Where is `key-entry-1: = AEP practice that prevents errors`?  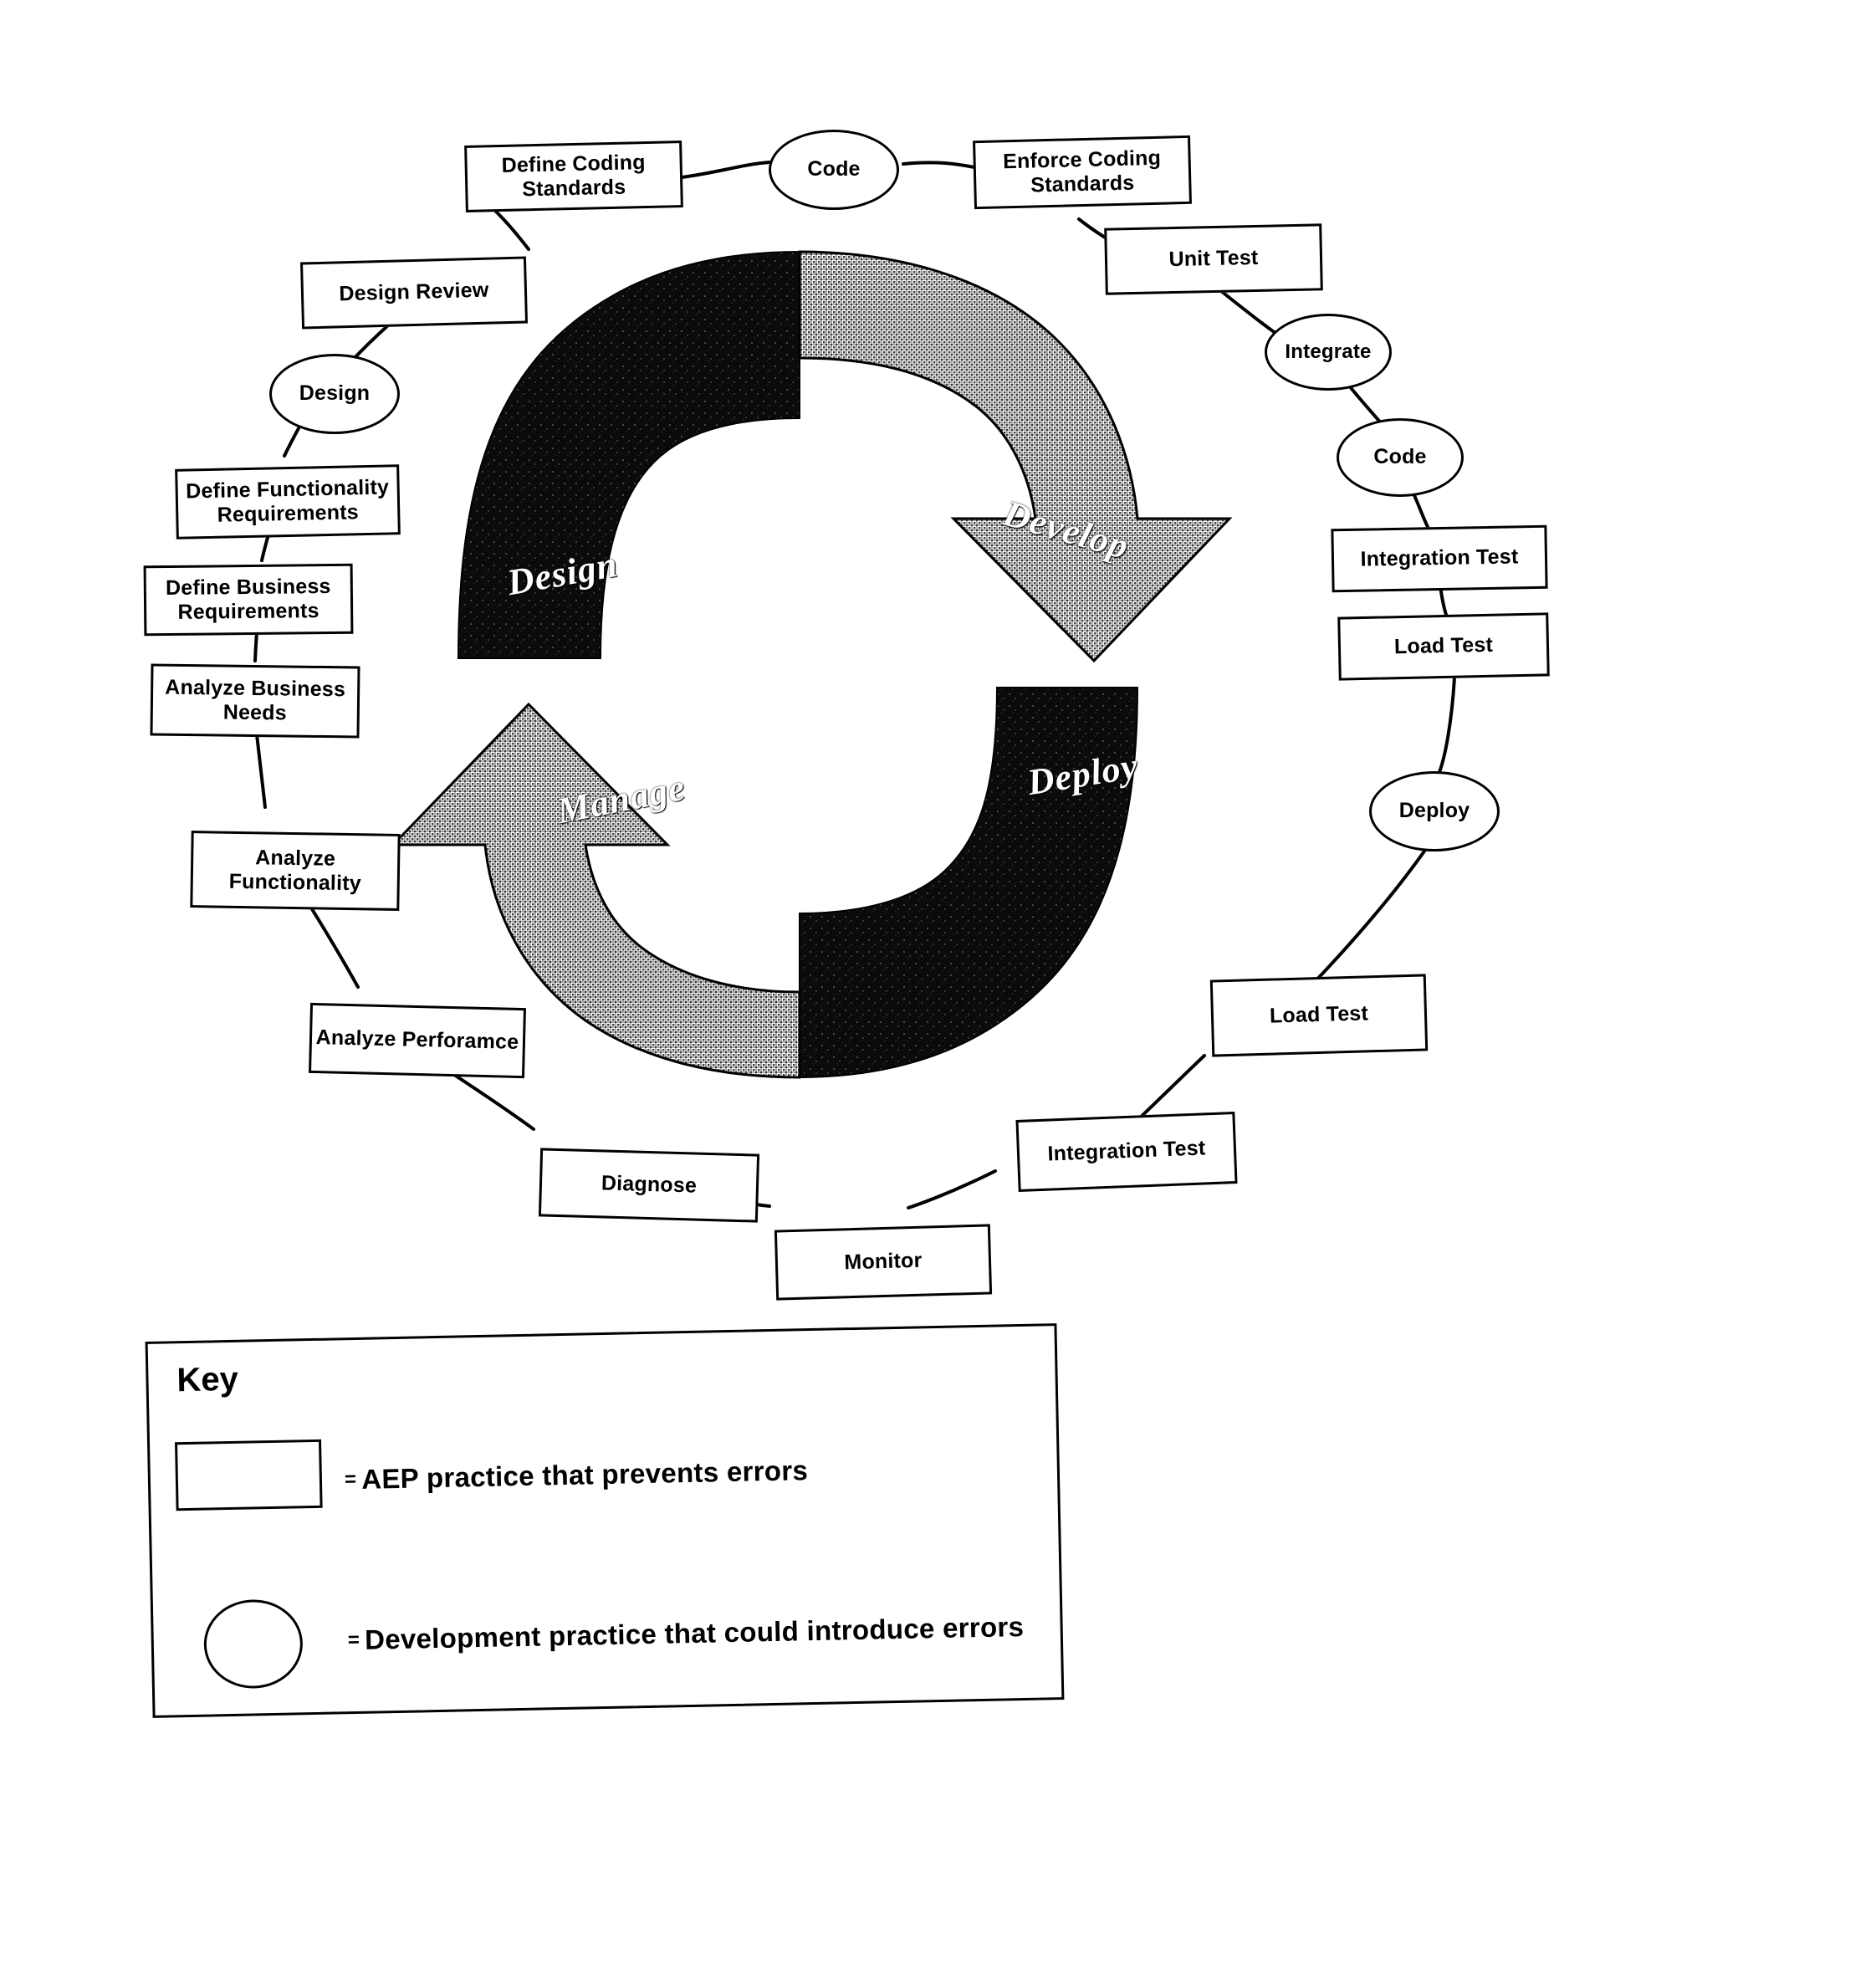 key-entry-1: = AEP practice that prevents errors is located at coordinates (577, 1475).